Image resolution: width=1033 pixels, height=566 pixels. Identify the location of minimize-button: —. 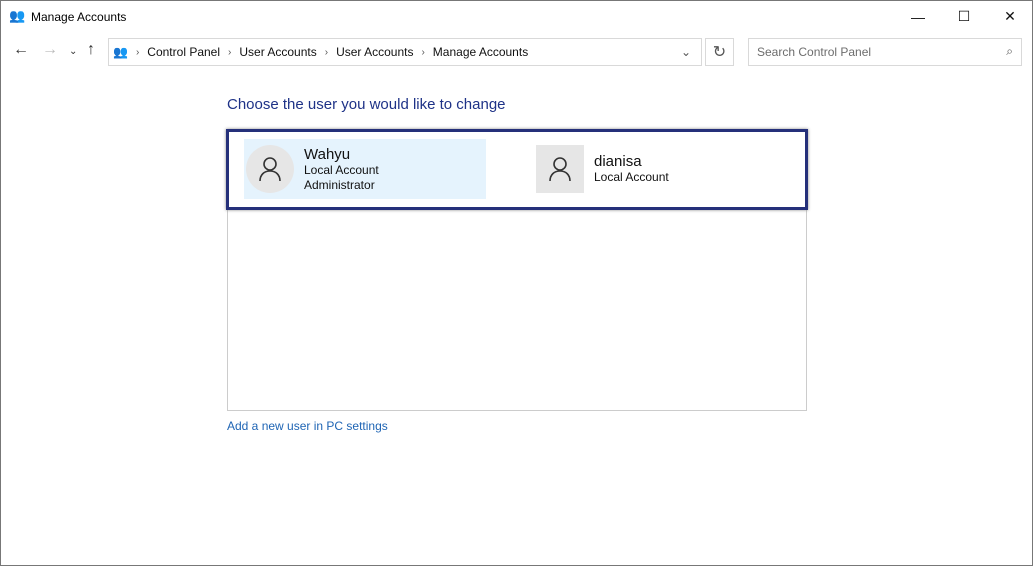
(918, 16).